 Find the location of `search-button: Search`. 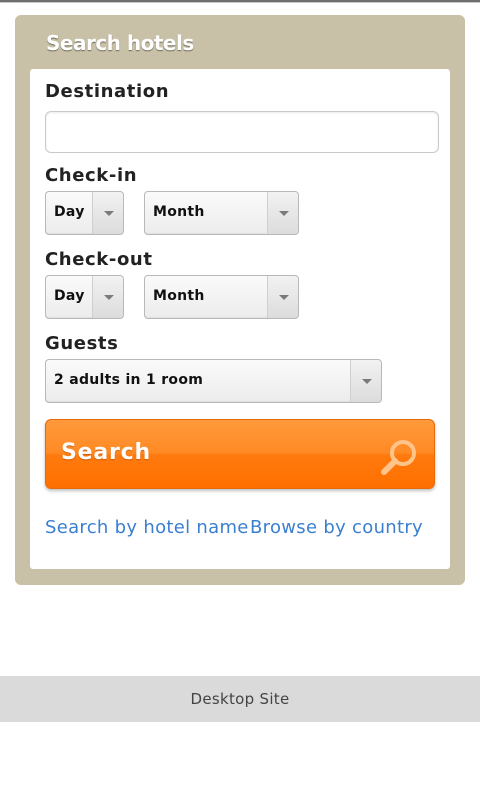

search-button: Search is located at coordinates (240, 454).